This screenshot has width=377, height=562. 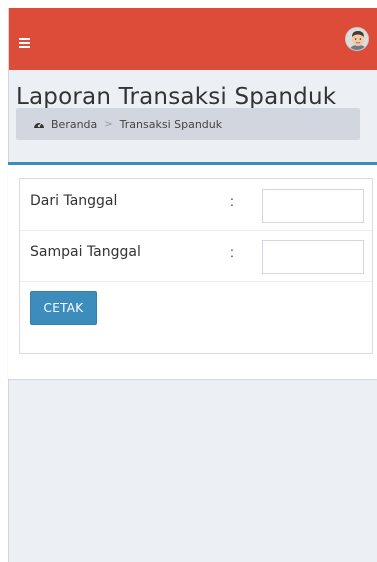 I want to click on user-avatar-icon, so click(x=357, y=39).